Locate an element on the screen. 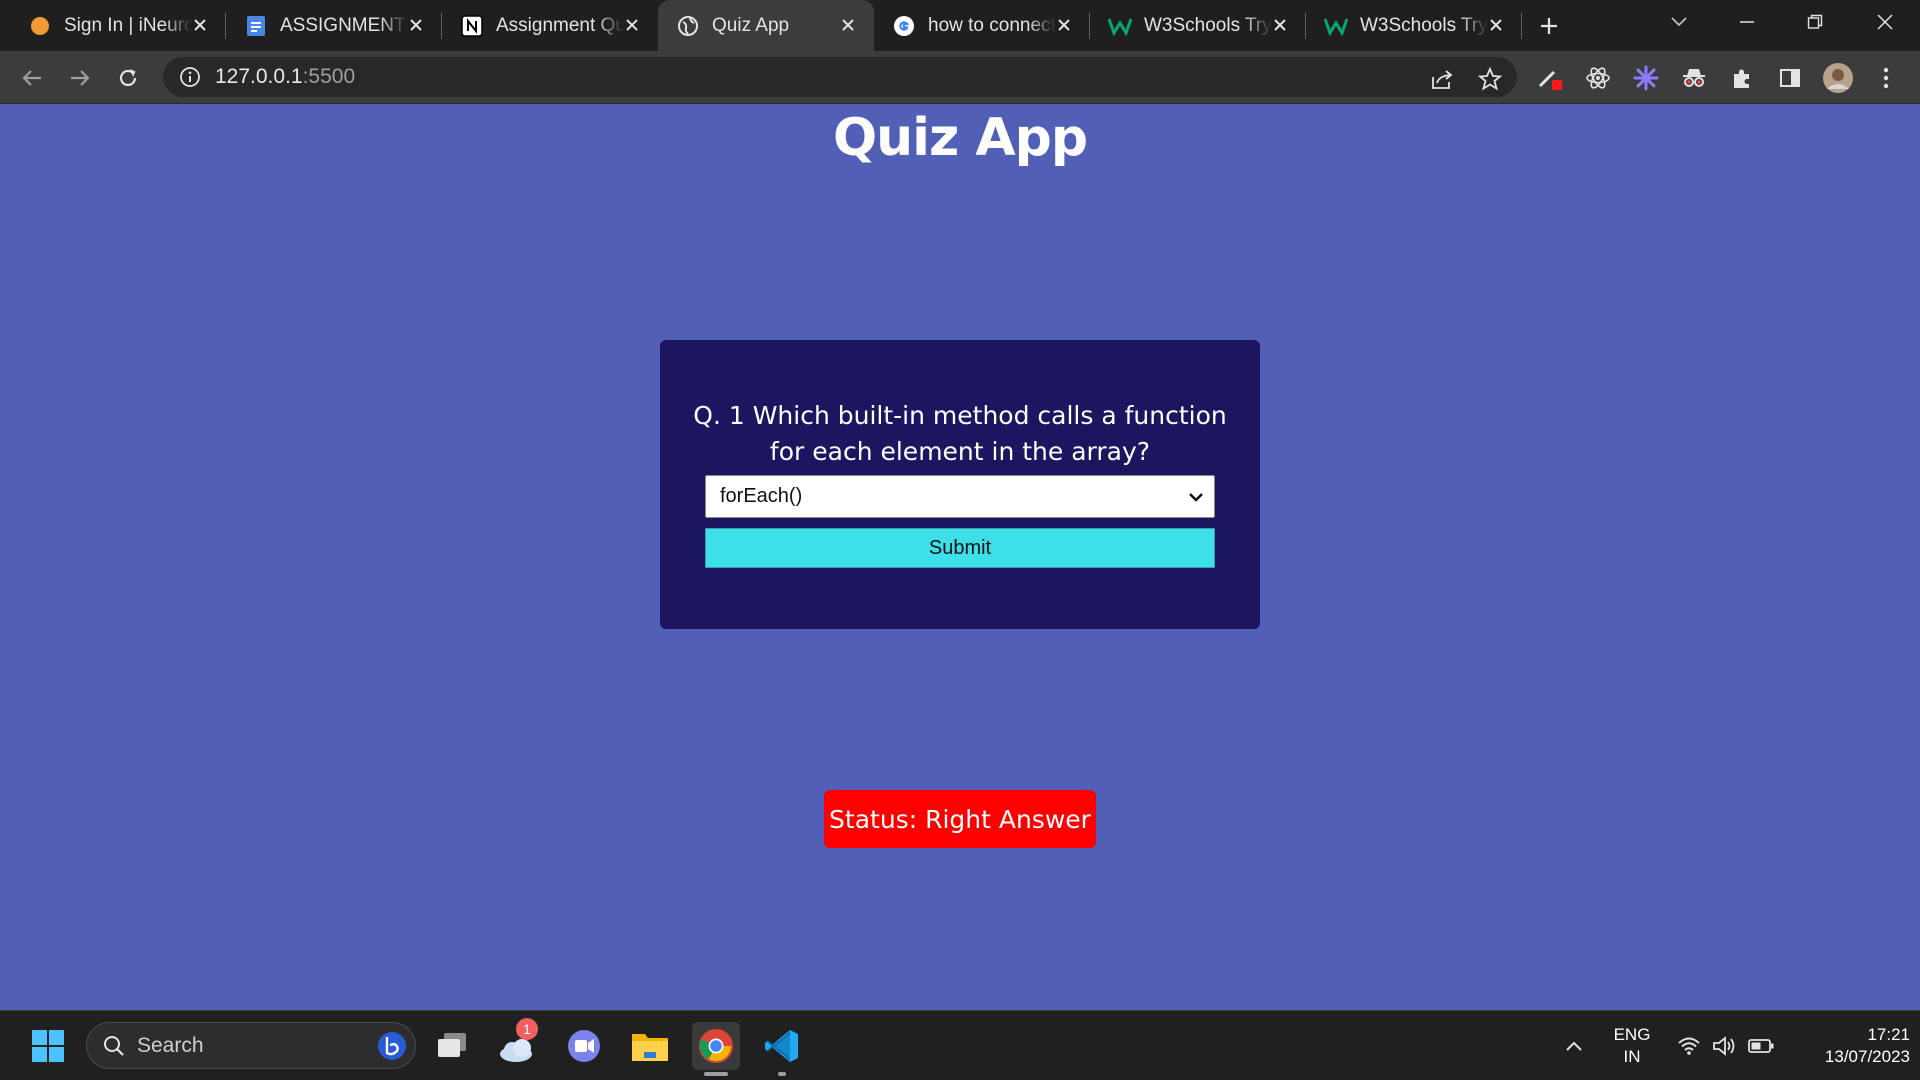 This screenshot has width=1920, height=1080. colorpicker-extension-icon is located at coordinates (1550, 78).